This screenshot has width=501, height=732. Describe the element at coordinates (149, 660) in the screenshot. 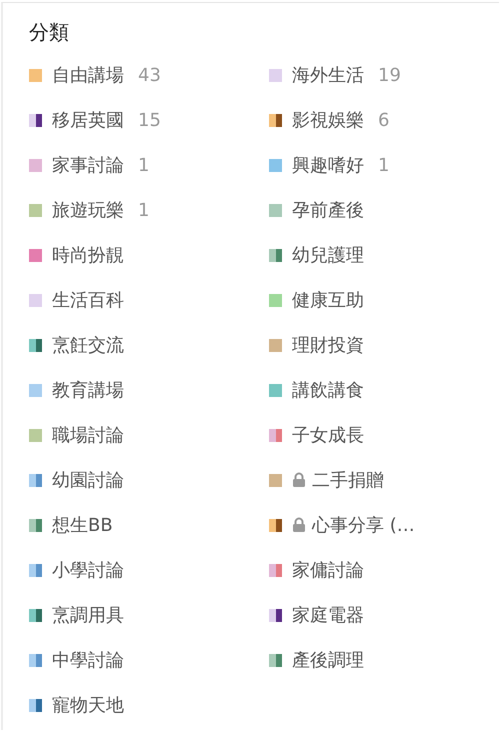

I see `category-link: 中學討論` at that location.